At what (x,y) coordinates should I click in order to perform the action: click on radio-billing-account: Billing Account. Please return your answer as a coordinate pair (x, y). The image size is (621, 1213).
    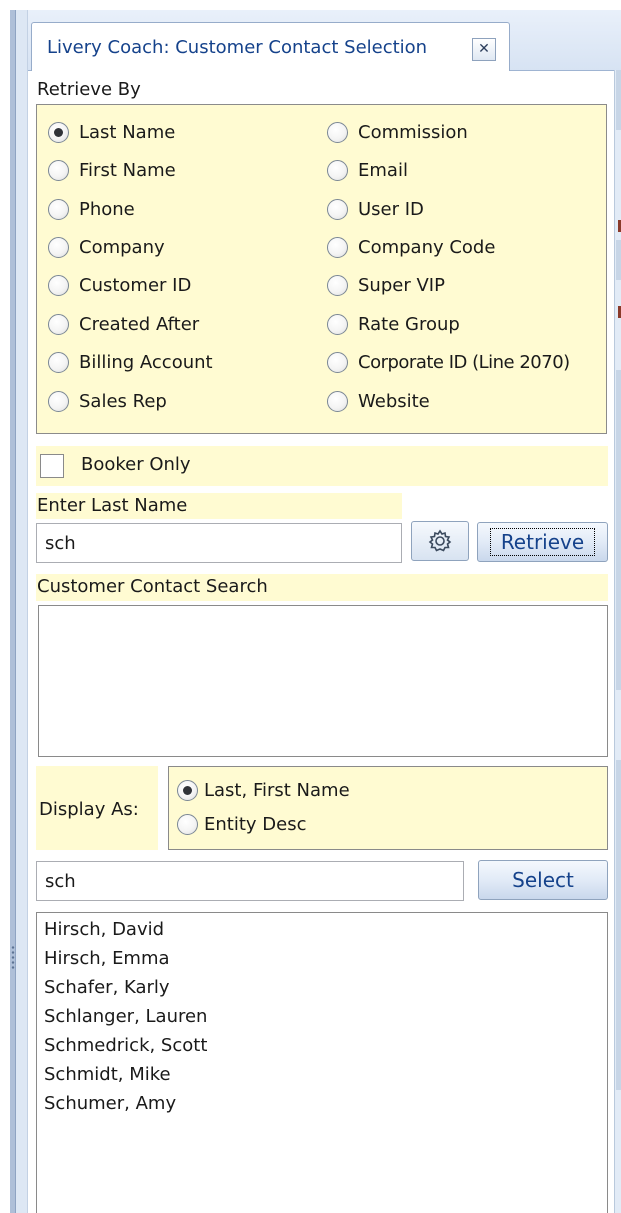
    Looking at the image, I should click on (130, 362).